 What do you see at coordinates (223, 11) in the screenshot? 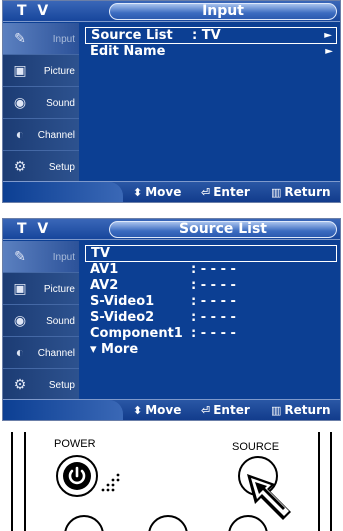
I see `menu-title: Input` at bounding box center [223, 11].